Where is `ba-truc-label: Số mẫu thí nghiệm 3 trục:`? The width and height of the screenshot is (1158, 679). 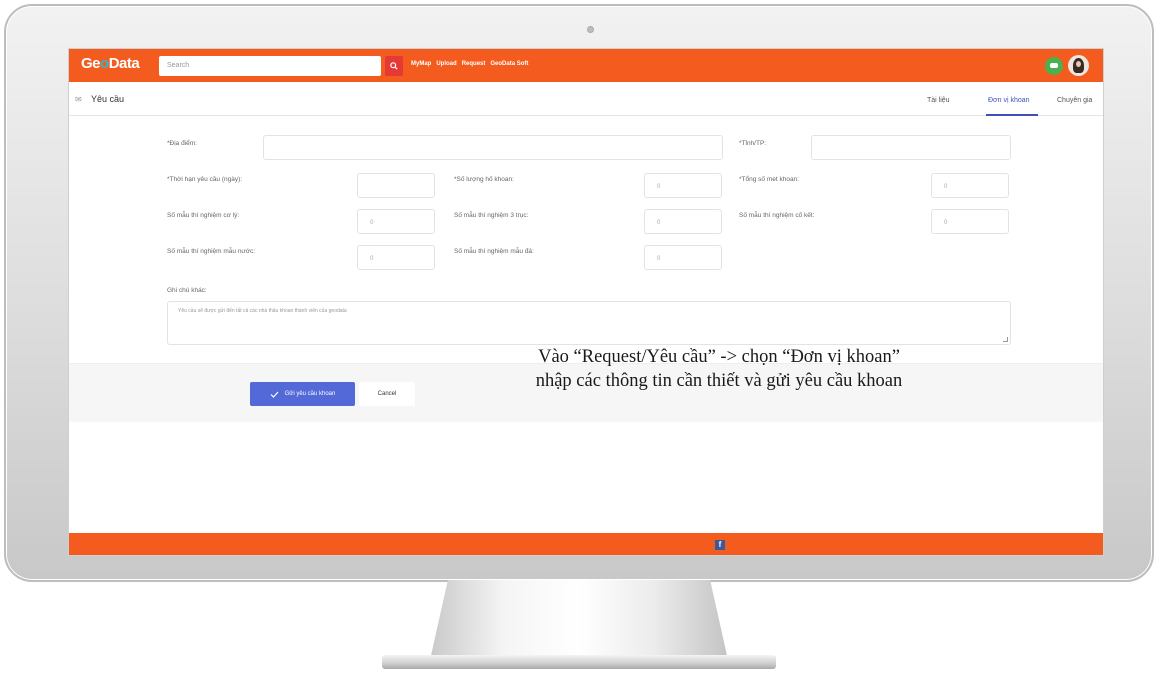
ba-truc-label: Số mẫu thí nghiệm 3 trục: is located at coordinates (491, 215).